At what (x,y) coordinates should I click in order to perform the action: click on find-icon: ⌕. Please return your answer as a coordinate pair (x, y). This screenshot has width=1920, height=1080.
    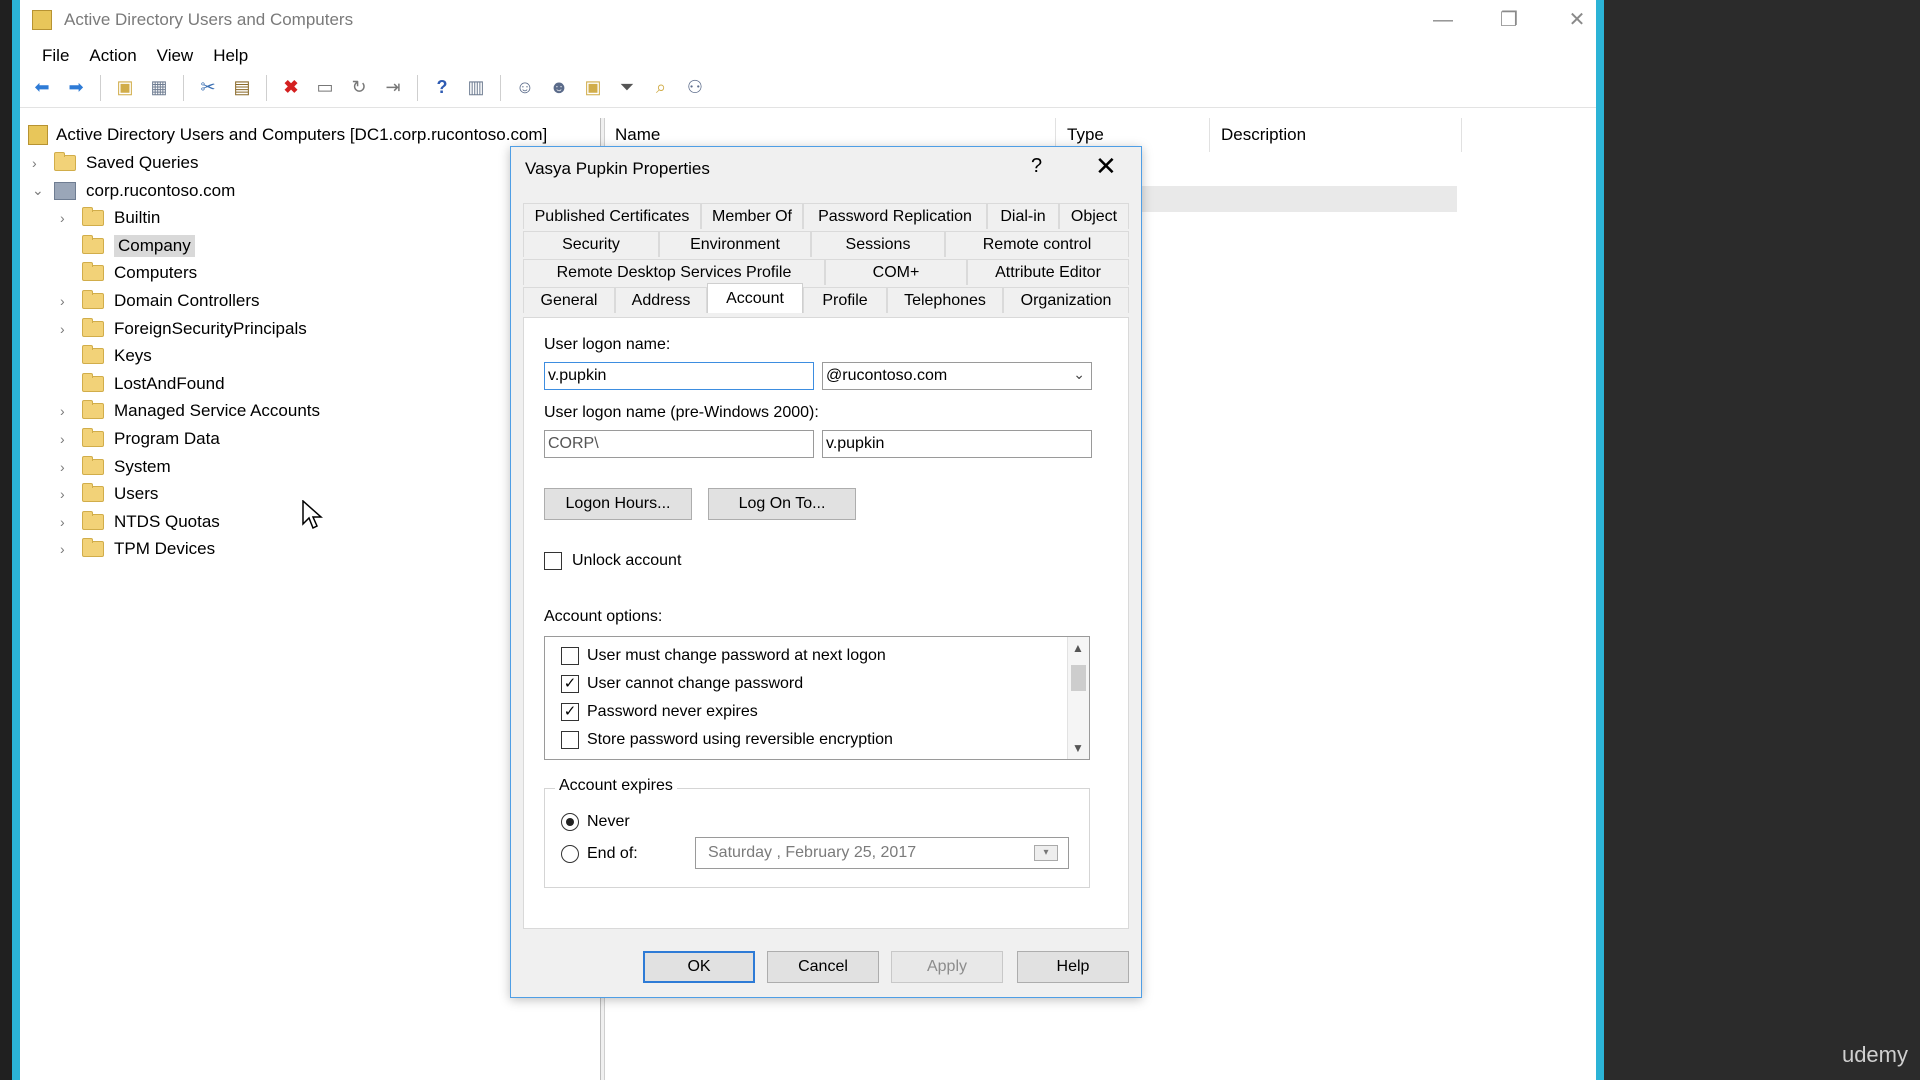
    Looking at the image, I should click on (661, 88).